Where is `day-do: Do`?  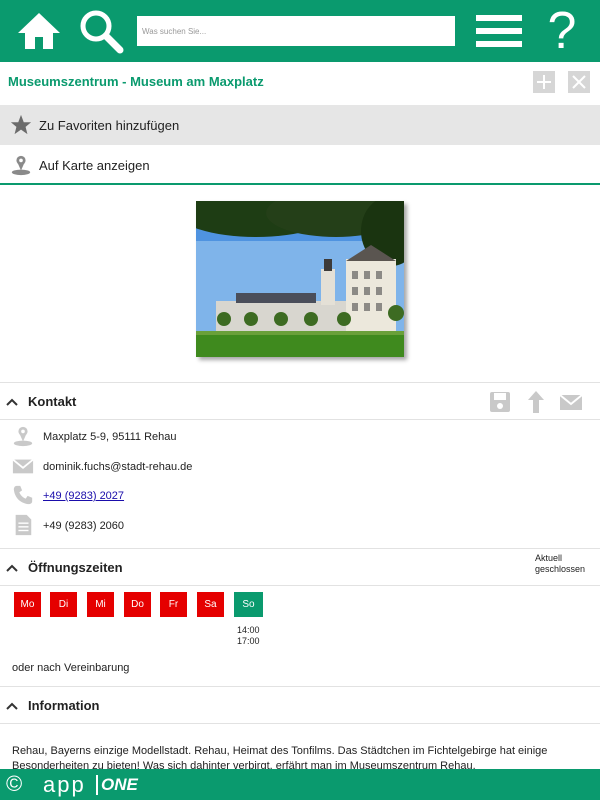
day-do: Do is located at coordinates (137, 604).